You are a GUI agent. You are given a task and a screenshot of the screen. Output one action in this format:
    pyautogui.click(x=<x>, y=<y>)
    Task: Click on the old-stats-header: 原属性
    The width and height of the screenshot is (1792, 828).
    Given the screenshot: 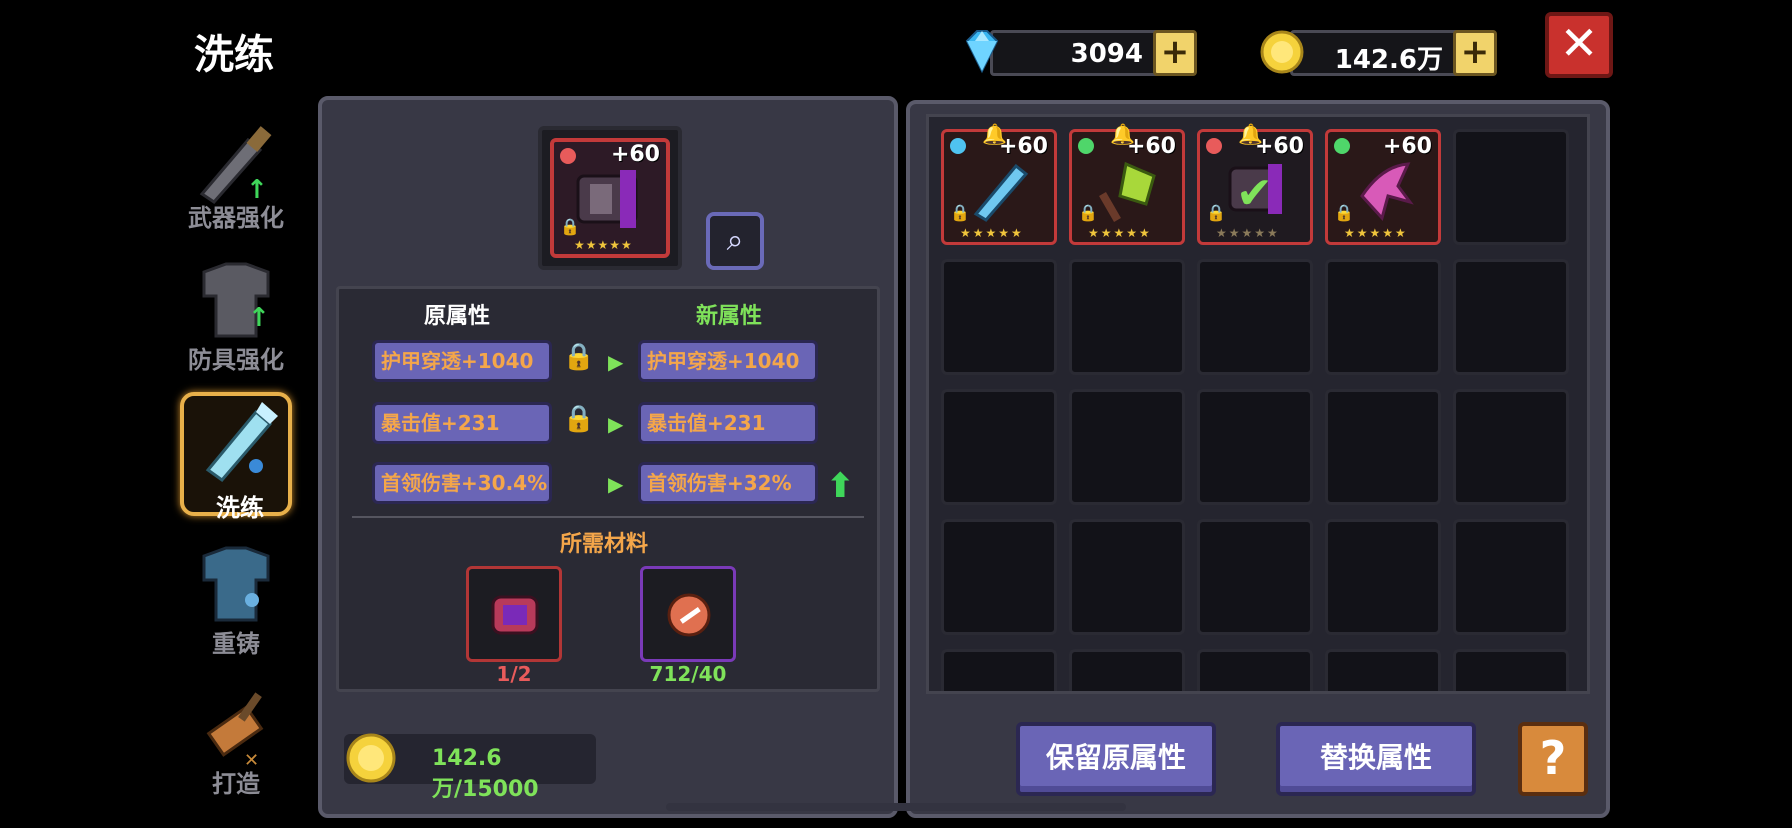 What is the action you would take?
    pyautogui.click(x=457, y=316)
    